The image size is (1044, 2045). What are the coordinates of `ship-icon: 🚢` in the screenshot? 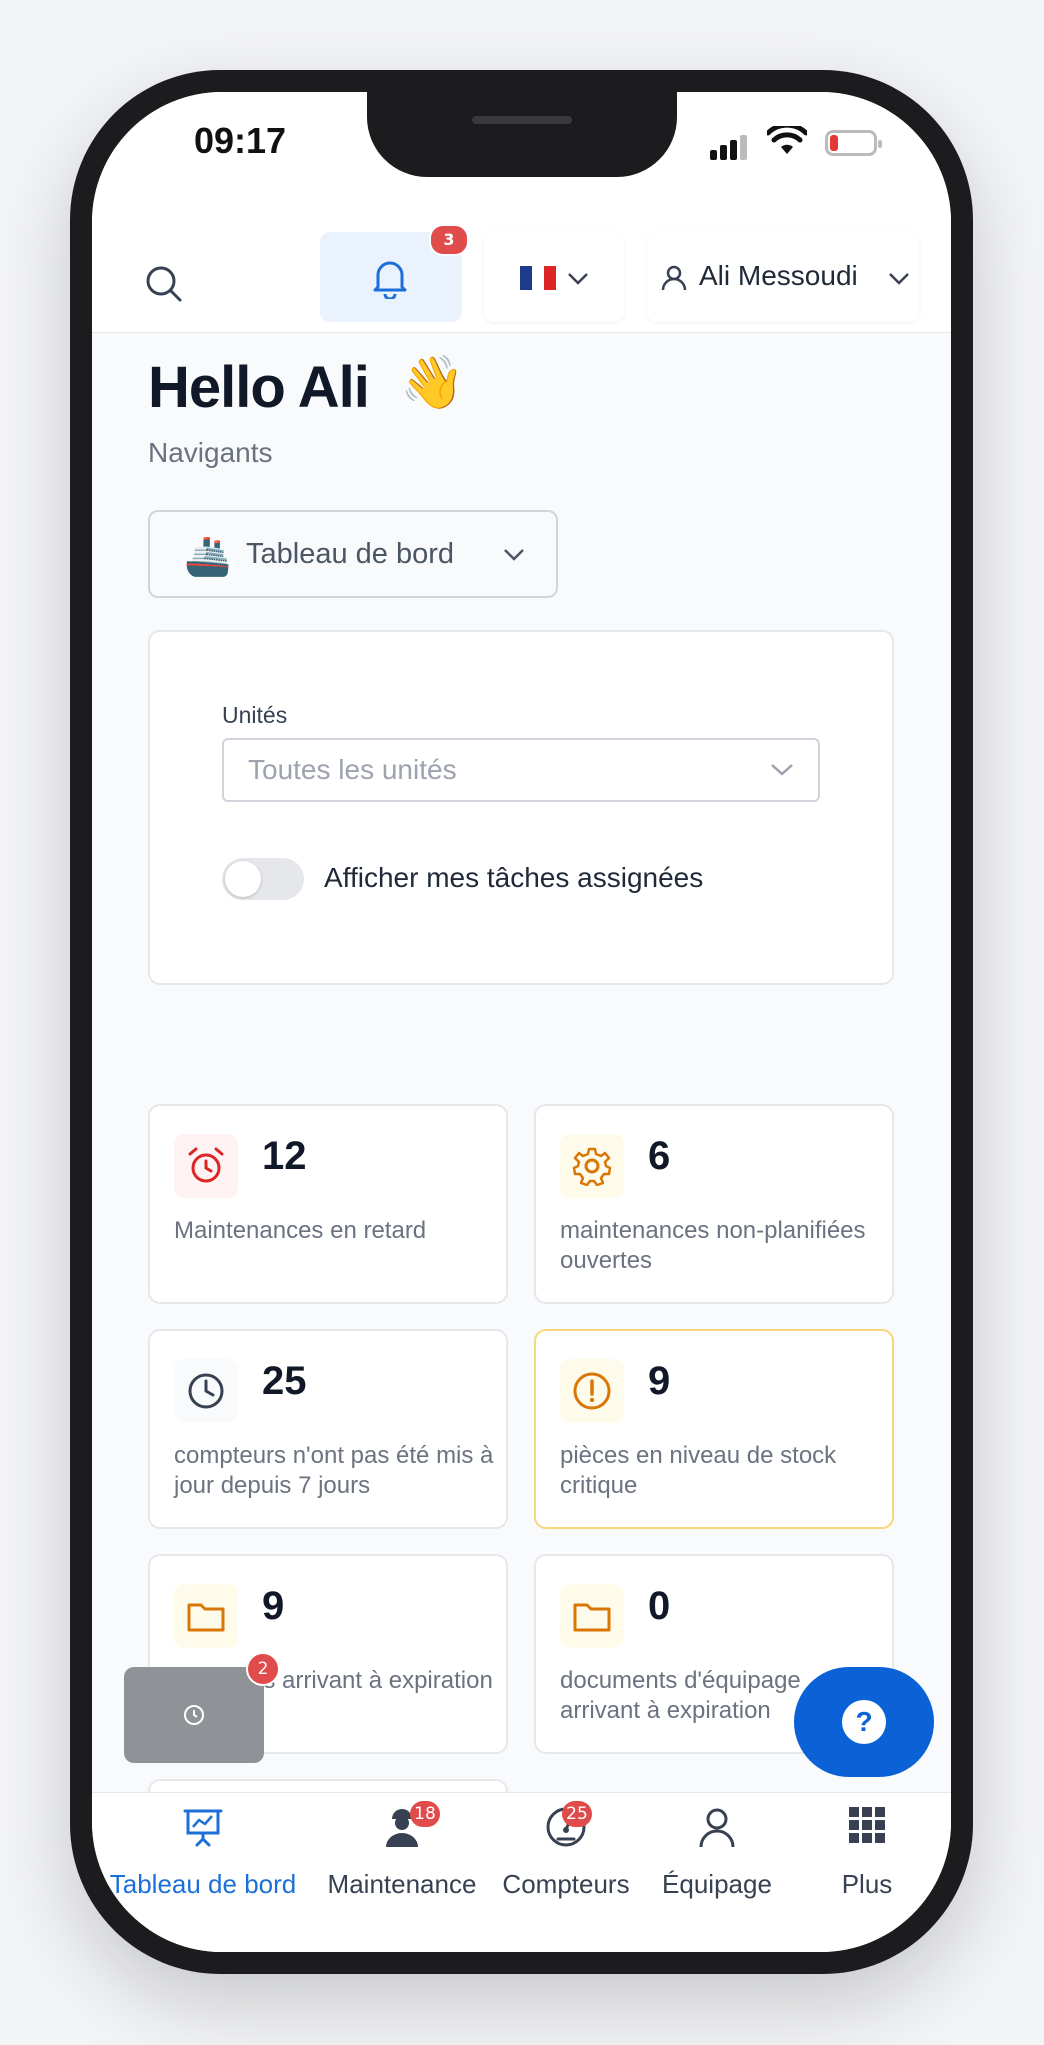 It's located at (208, 556).